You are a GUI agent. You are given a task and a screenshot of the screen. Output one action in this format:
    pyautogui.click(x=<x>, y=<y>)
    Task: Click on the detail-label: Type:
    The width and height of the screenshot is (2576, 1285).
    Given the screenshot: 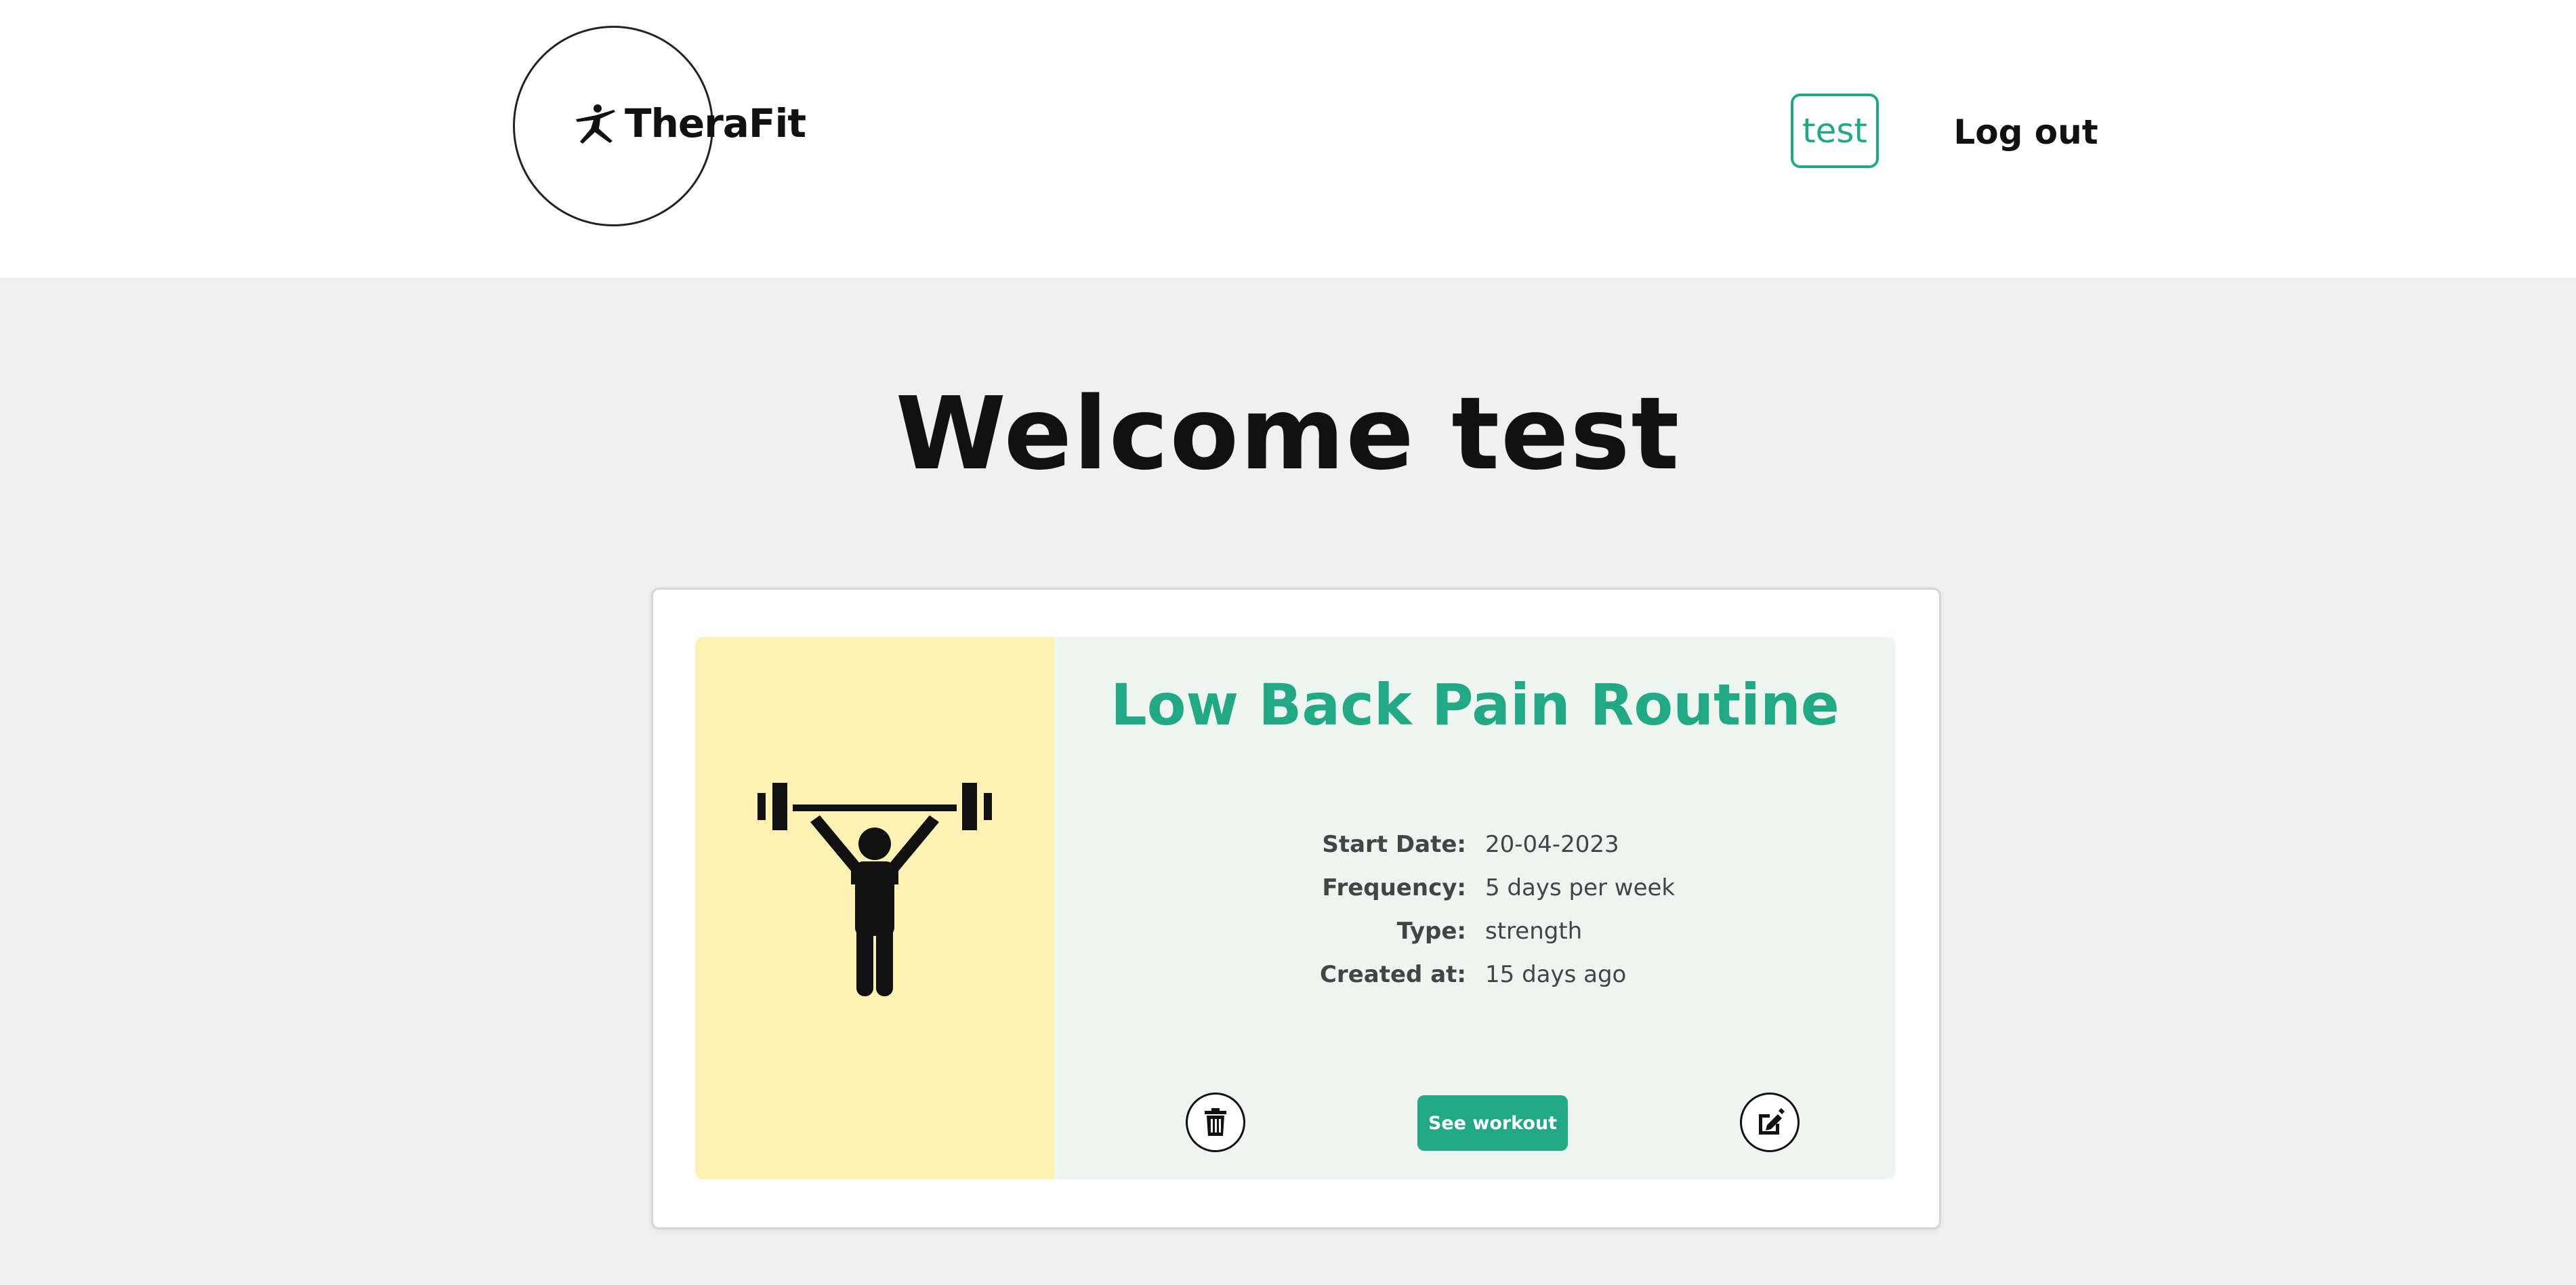 What is the action you would take?
    pyautogui.click(x=1431, y=932)
    